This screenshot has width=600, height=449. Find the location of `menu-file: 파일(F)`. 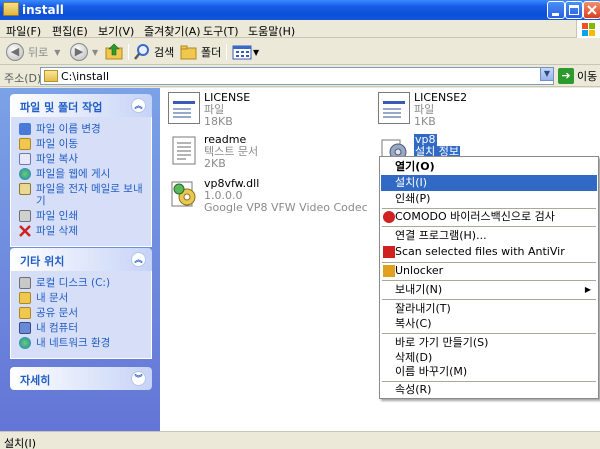

menu-file: 파일(F) is located at coordinates (23, 31).